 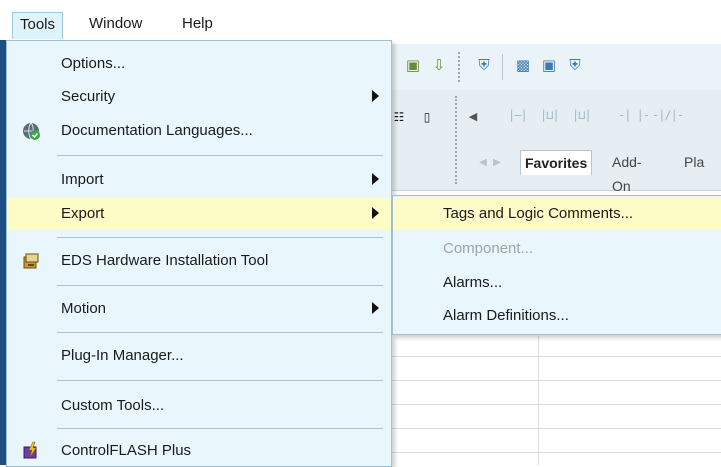 What do you see at coordinates (84, 308) in the screenshot?
I see `menu-item-label: Motion` at bounding box center [84, 308].